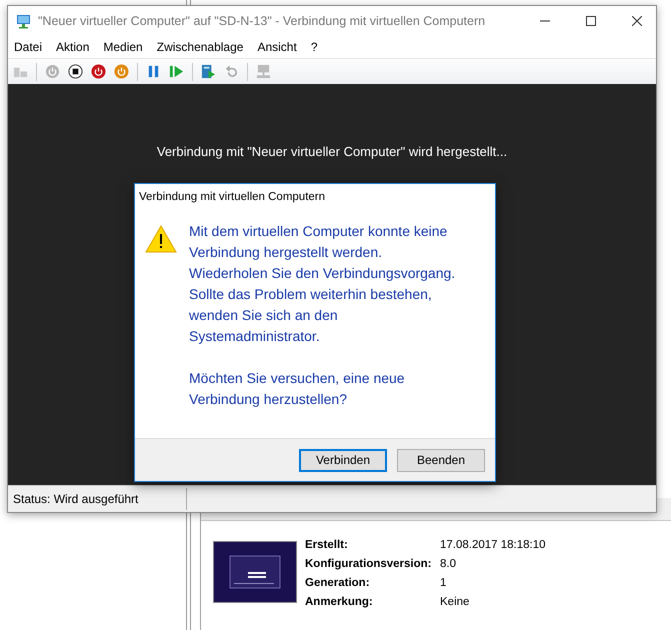  What do you see at coordinates (441, 460) in the screenshot?
I see `dialog-button: Beenden` at bounding box center [441, 460].